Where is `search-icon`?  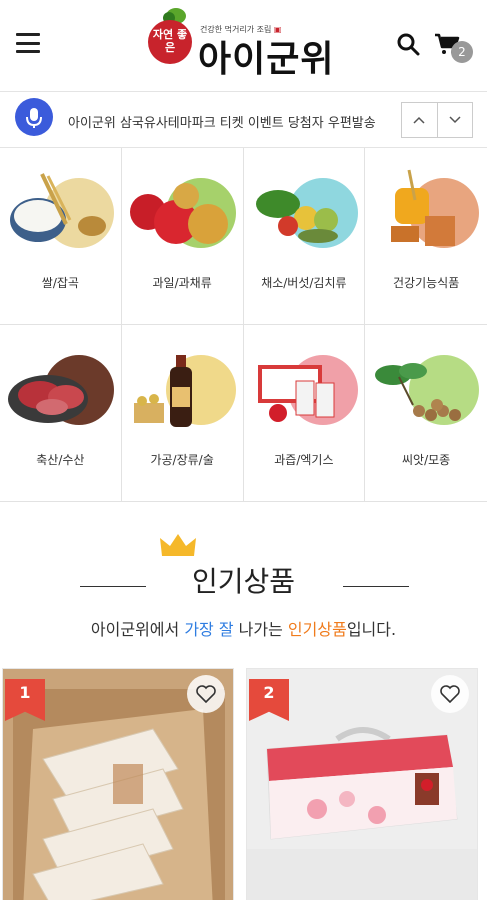 search-icon is located at coordinates (408, 44).